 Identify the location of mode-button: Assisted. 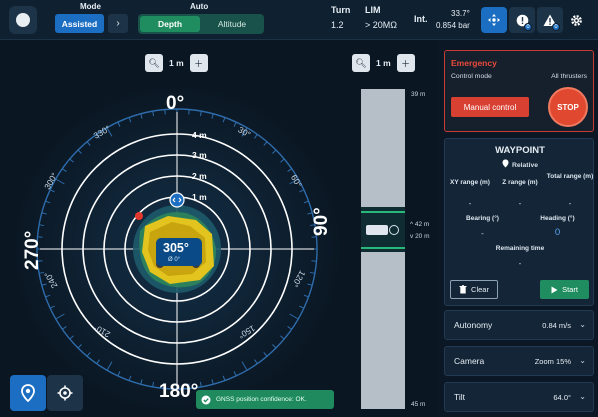
(79, 23).